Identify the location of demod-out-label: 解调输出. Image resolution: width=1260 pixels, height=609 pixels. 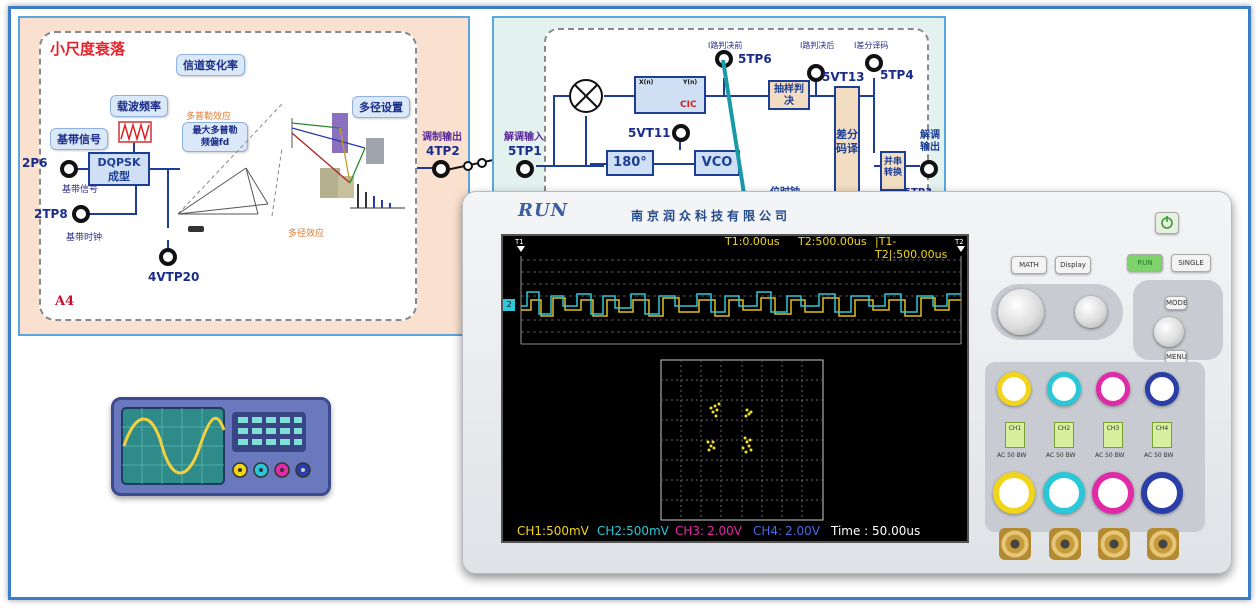
(930, 141).